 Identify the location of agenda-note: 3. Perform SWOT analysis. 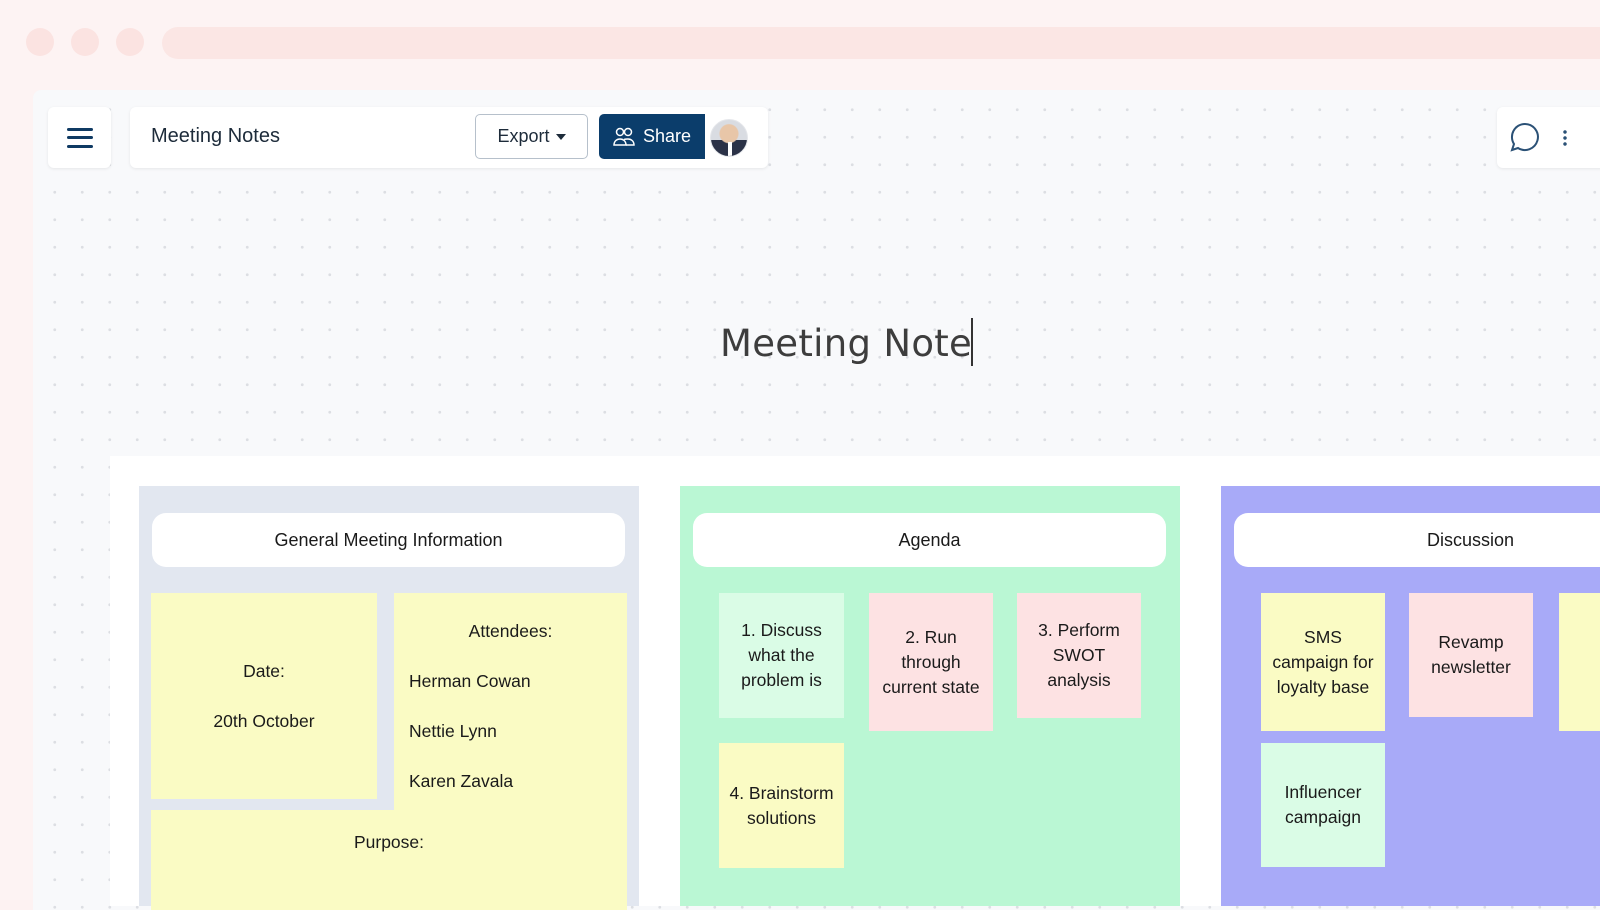
(1079, 655).